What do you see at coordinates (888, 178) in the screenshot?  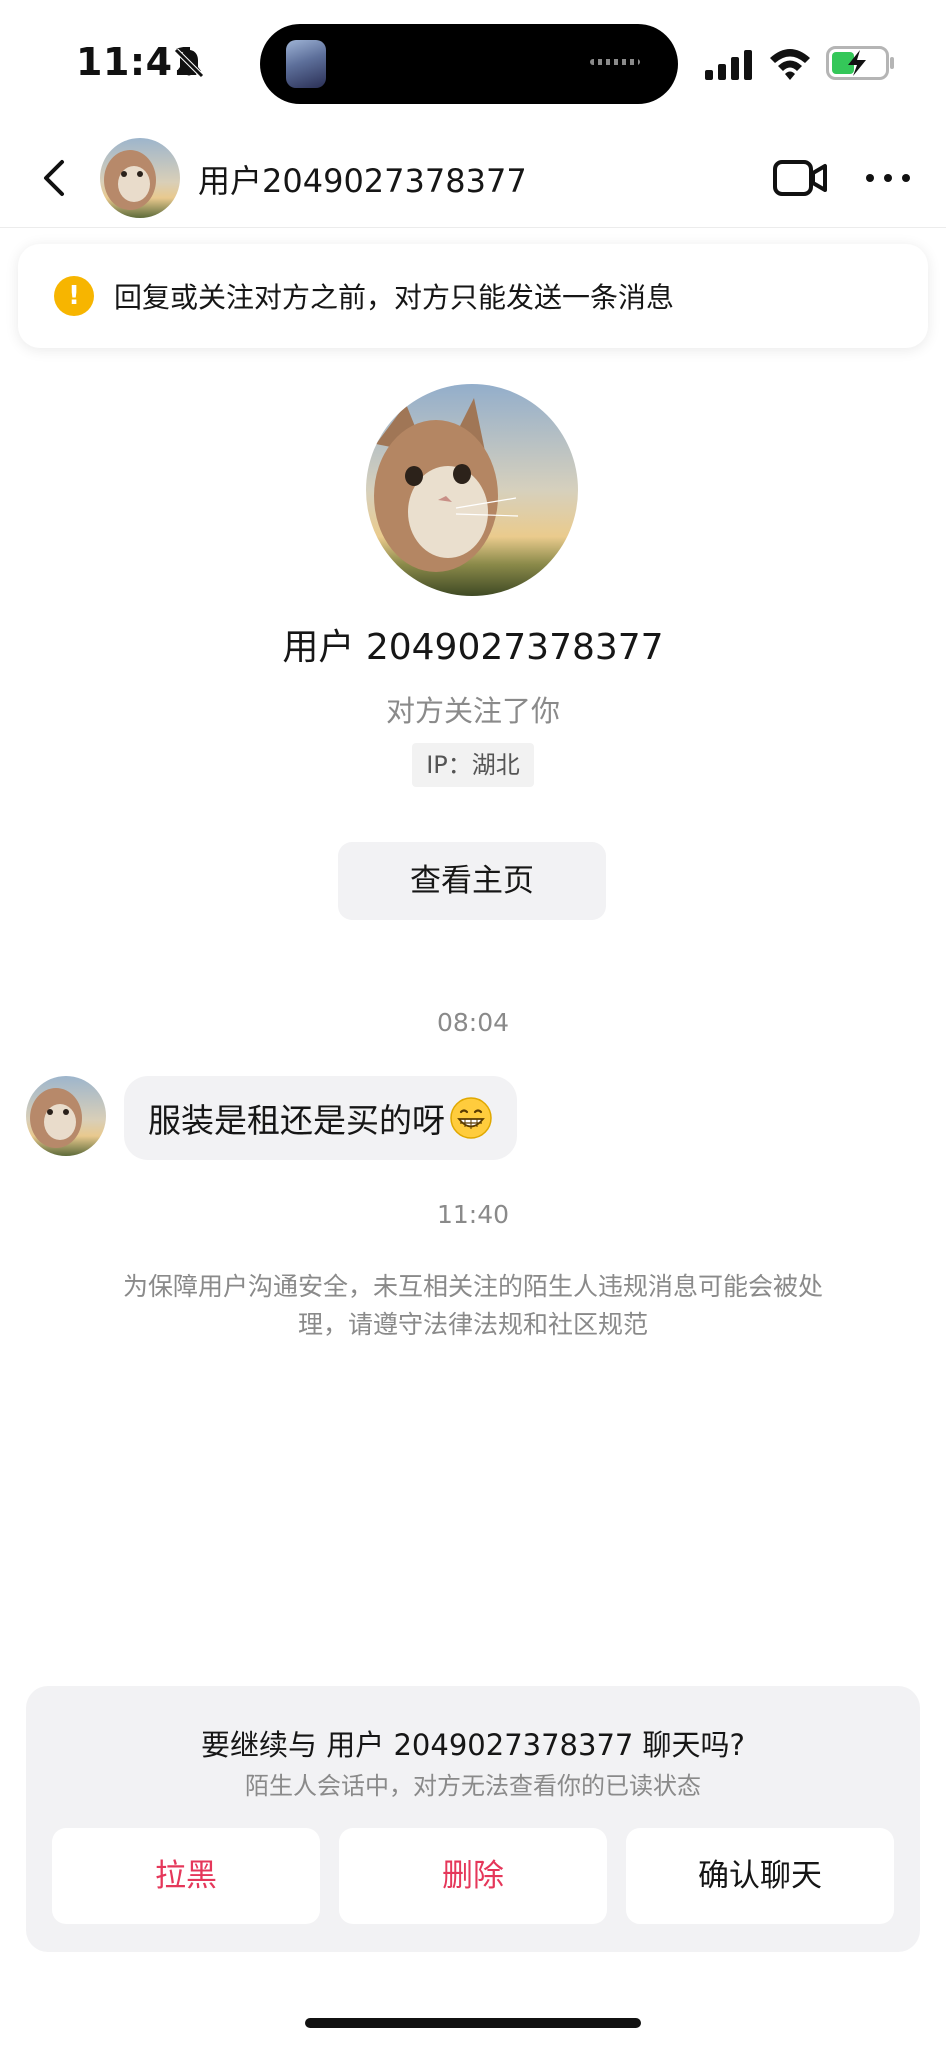 I see `more-options-button` at bounding box center [888, 178].